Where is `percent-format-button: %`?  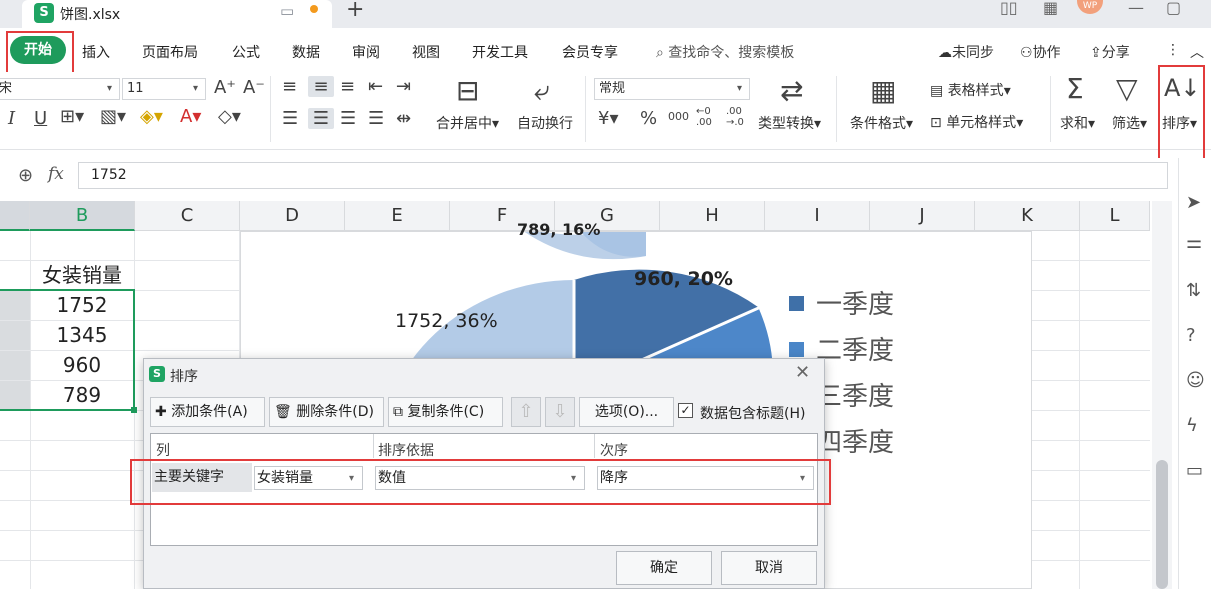
percent-format-button: % is located at coordinates (648, 118).